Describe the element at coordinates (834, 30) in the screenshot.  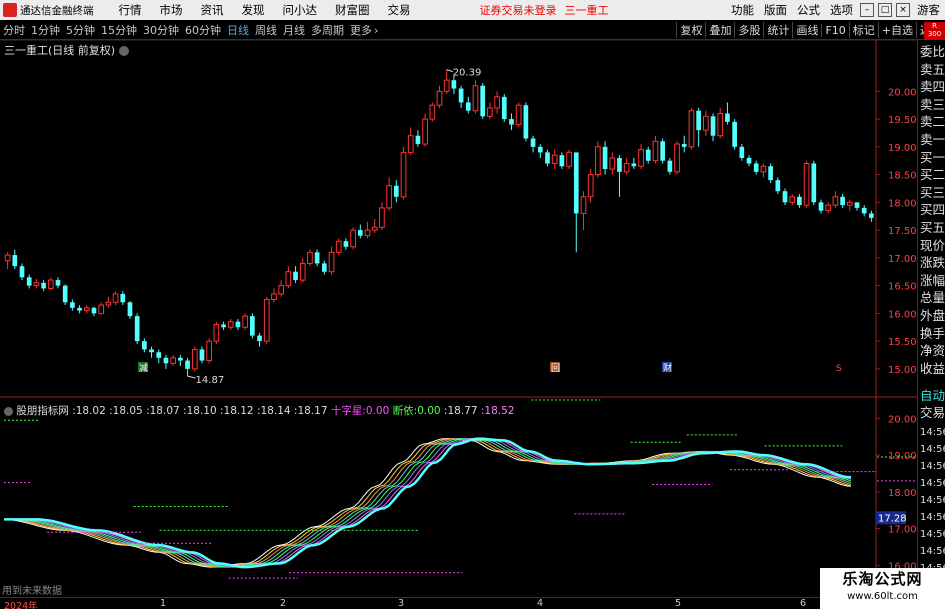
I see `tool-f10: F10` at that location.